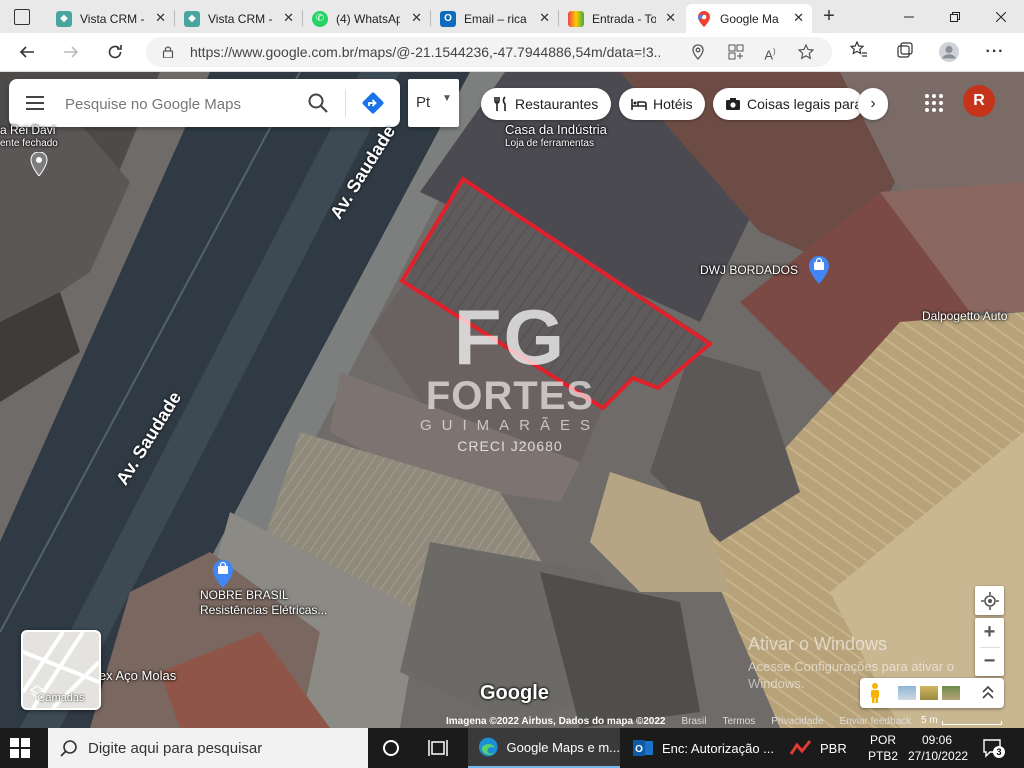  What do you see at coordinates (833, 748) in the screenshot?
I see `taskbar-app-label: PBR` at bounding box center [833, 748].